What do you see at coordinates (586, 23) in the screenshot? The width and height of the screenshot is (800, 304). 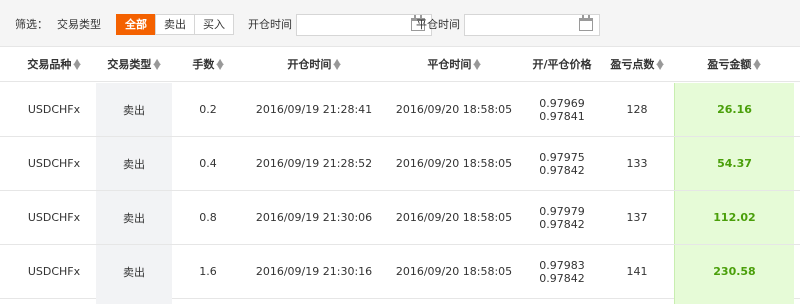 I see `calendar-icon` at bounding box center [586, 23].